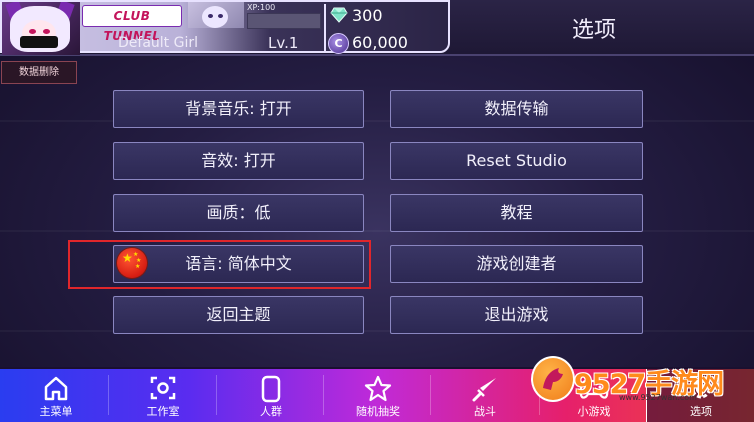 This screenshot has height=422, width=754. What do you see at coordinates (238, 161) in the screenshot?
I see `sfx-toggle-button: 音效: 打开` at bounding box center [238, 161].